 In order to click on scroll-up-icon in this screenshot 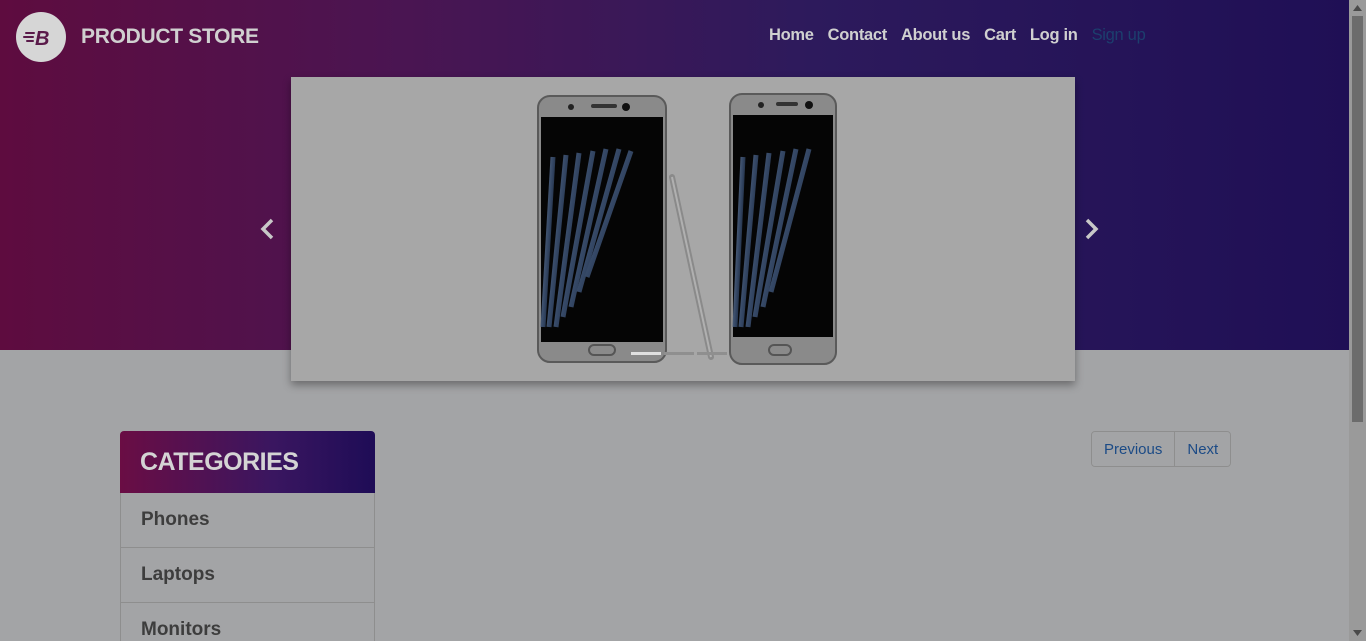, I will do `click(1357, 8)`.